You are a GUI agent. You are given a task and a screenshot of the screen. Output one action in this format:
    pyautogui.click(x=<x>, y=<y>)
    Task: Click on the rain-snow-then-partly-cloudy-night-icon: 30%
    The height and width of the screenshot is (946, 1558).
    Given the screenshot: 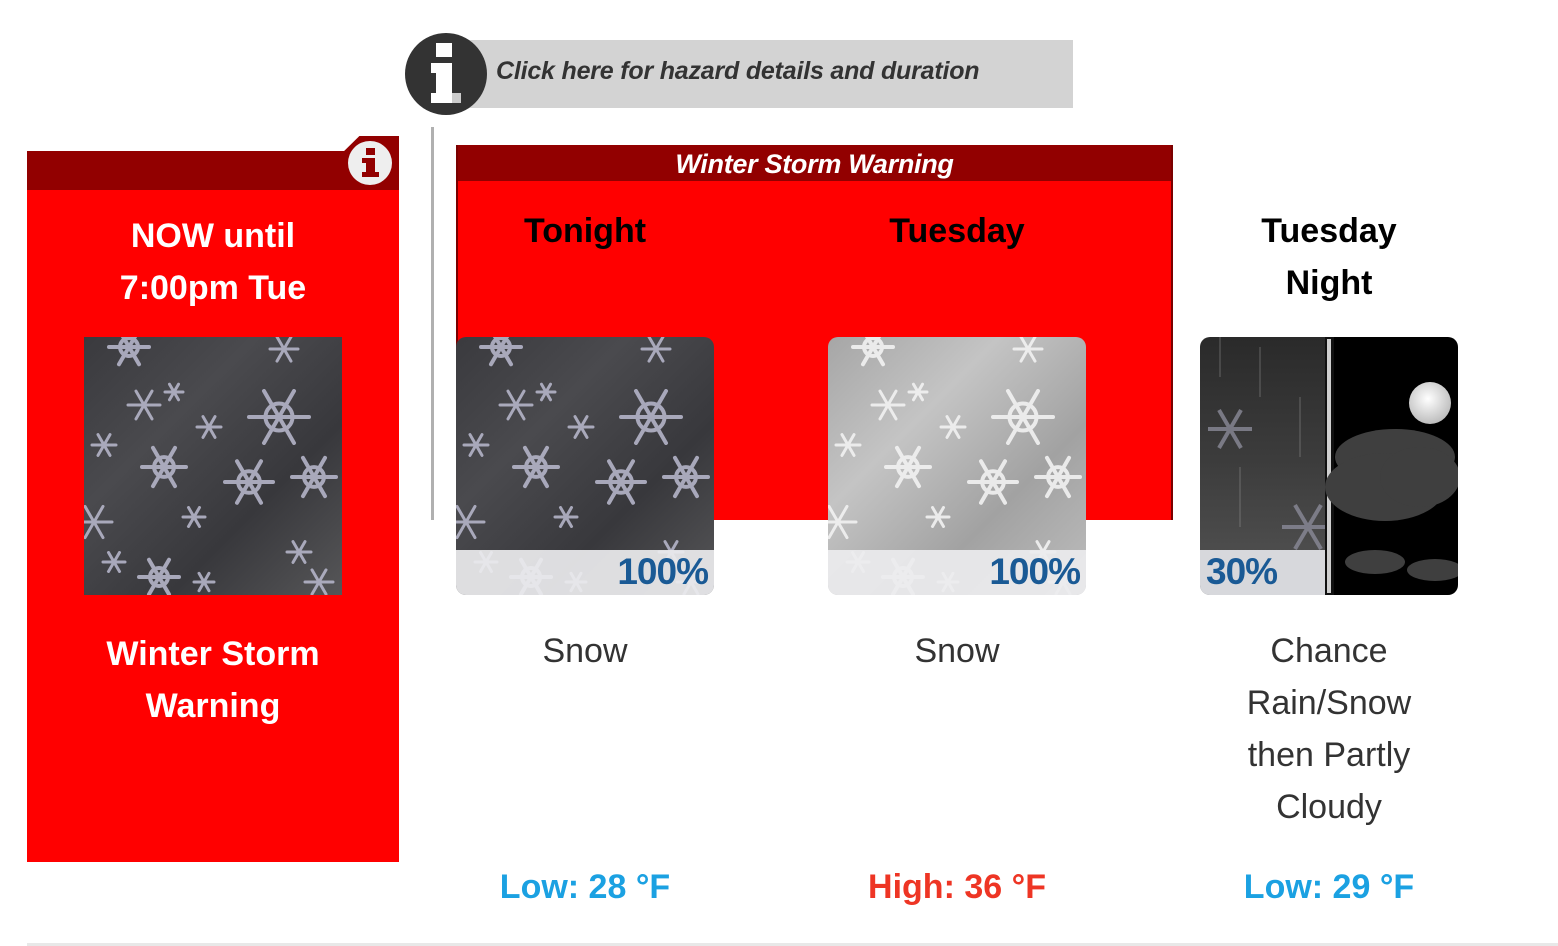 What is the action you would take?
    pyautogui.click(x=1329, y=466)
    